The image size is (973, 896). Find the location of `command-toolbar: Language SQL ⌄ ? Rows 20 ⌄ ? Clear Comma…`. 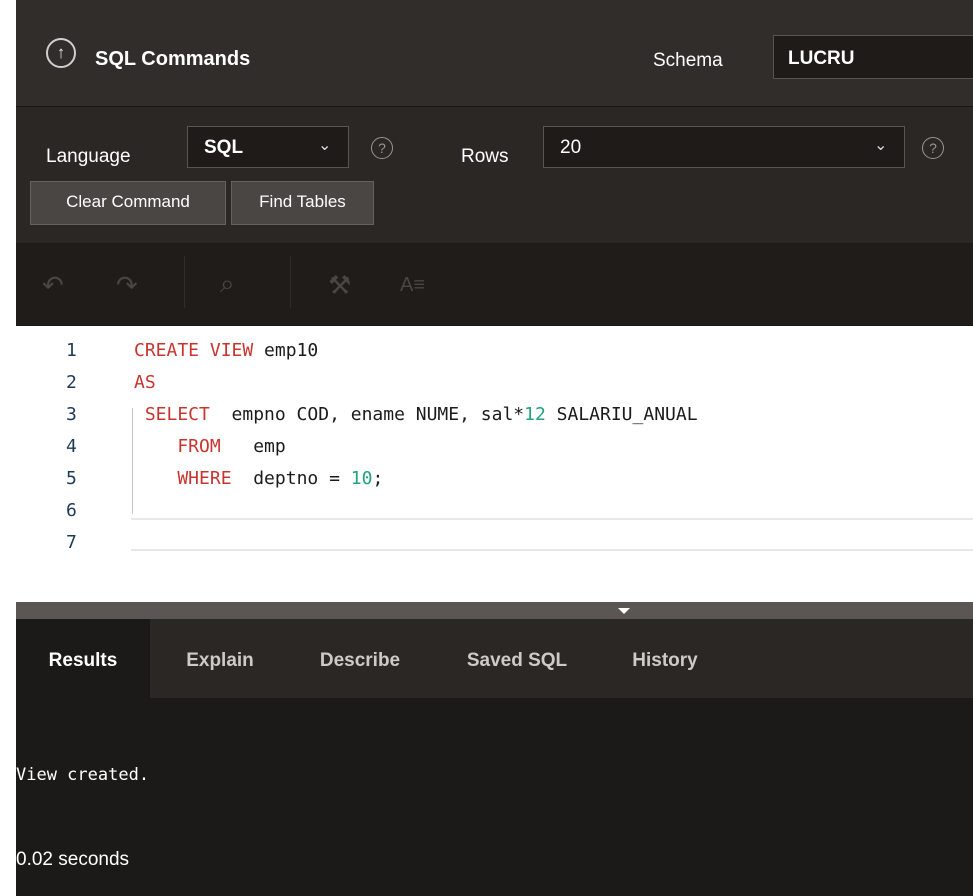

command-toolbar: Language SQL ⌄ ? Rows 20 ⌄ ? Clear Comma… is located at coordinates (494, 175).